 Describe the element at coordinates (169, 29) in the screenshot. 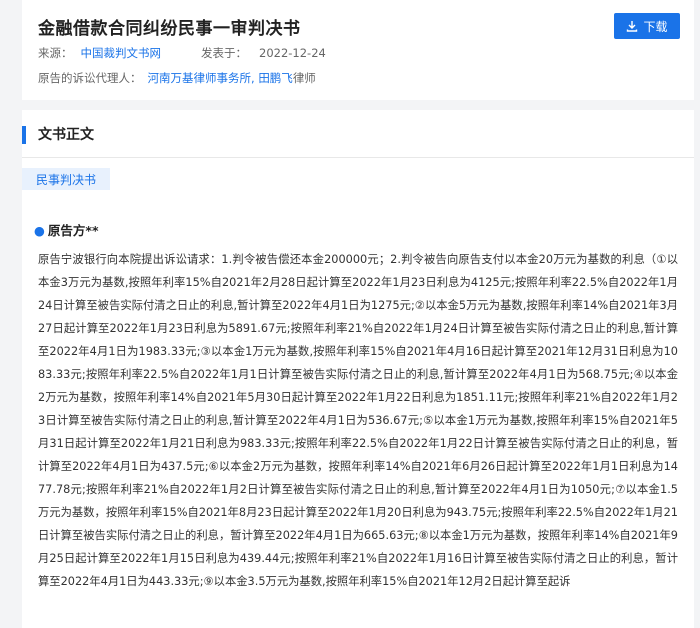

I see `page-title: 金融借款合同纠纷民事一审判决书` at that location.